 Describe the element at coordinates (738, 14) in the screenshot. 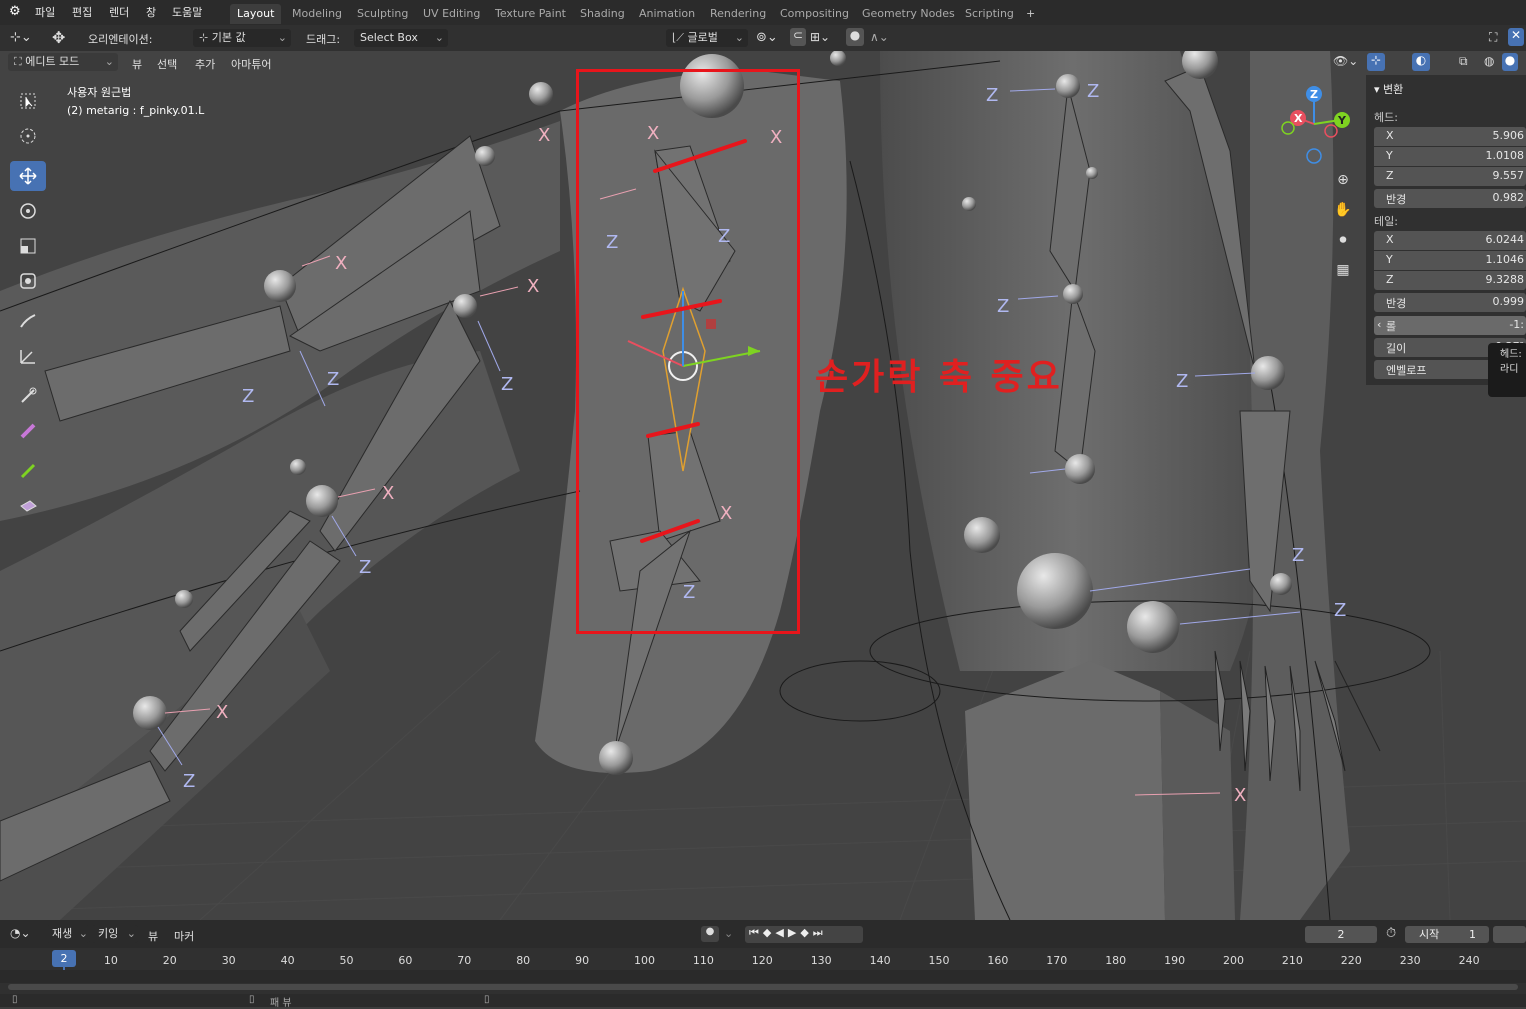

I see `tab-rendering: Rendering` at that location.